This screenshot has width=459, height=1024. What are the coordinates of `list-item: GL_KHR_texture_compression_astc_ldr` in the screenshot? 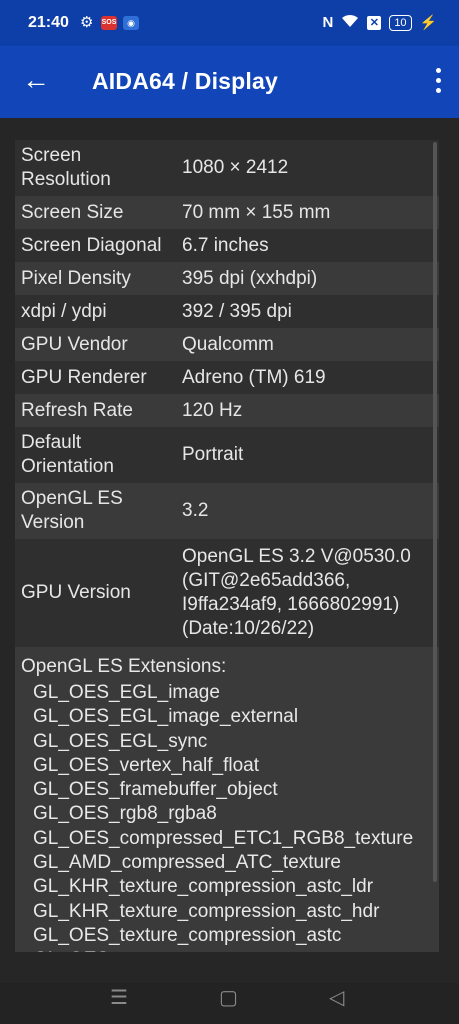 It's located at (203, 887).